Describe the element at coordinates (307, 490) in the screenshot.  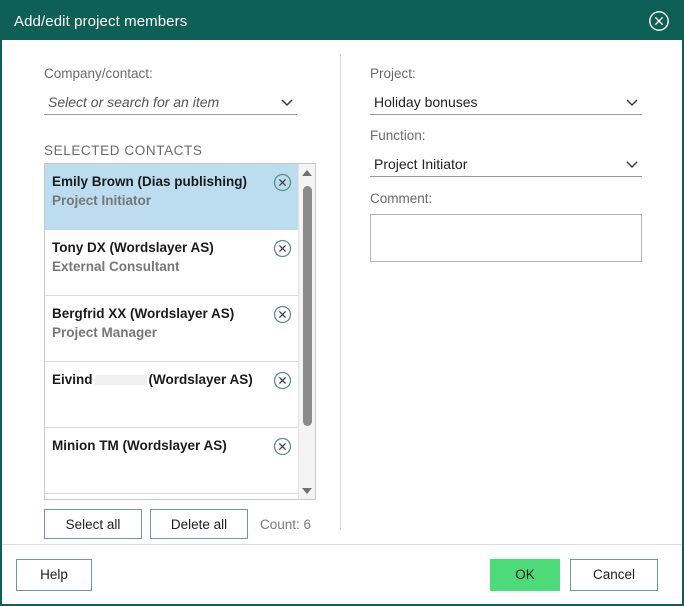
I see `scroll-down-arrow-icon` at that location.